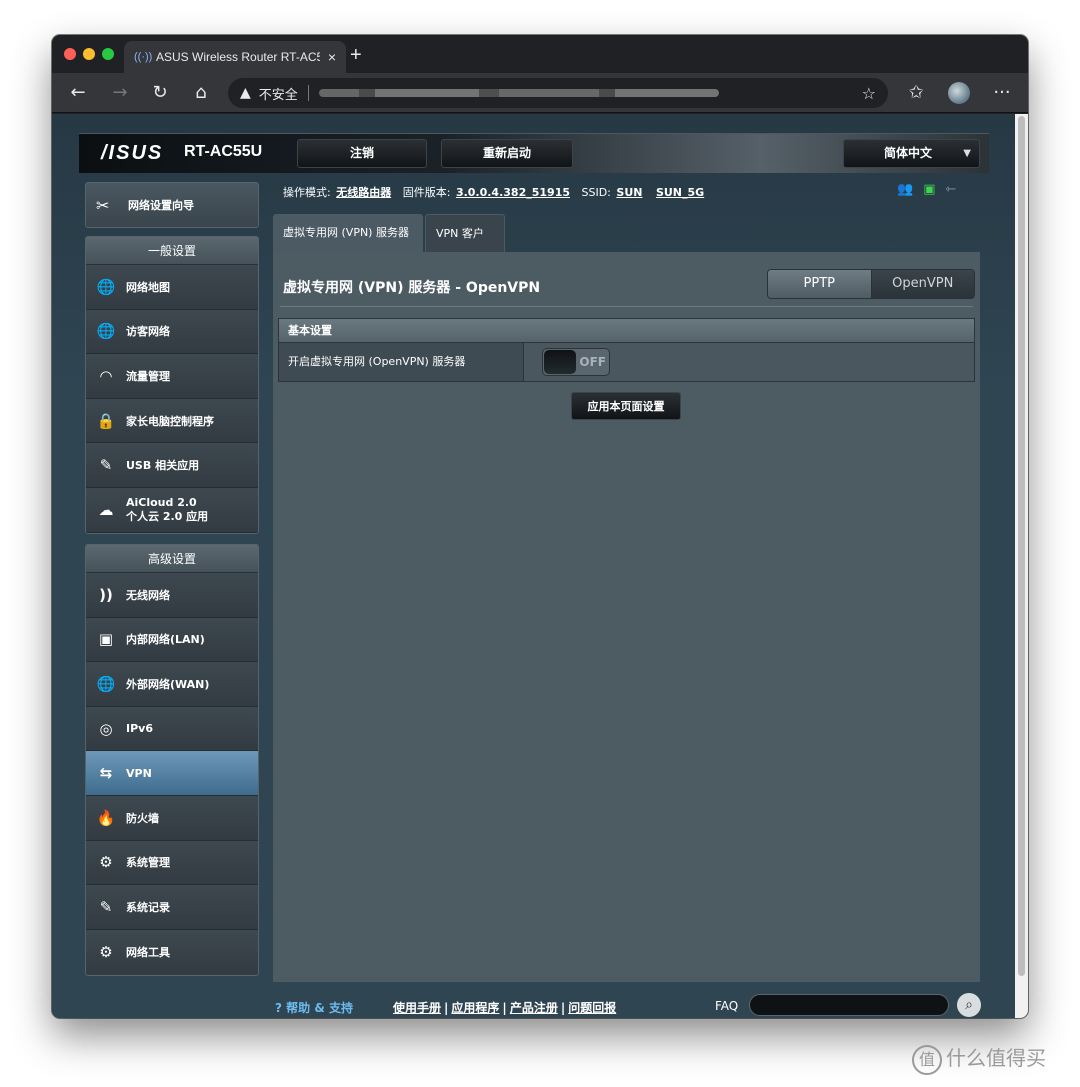 Image resolution: width=1080 pixels, height=1087 pixels. I want to click on usb-status-icon: ⇽, so click(950, 189).